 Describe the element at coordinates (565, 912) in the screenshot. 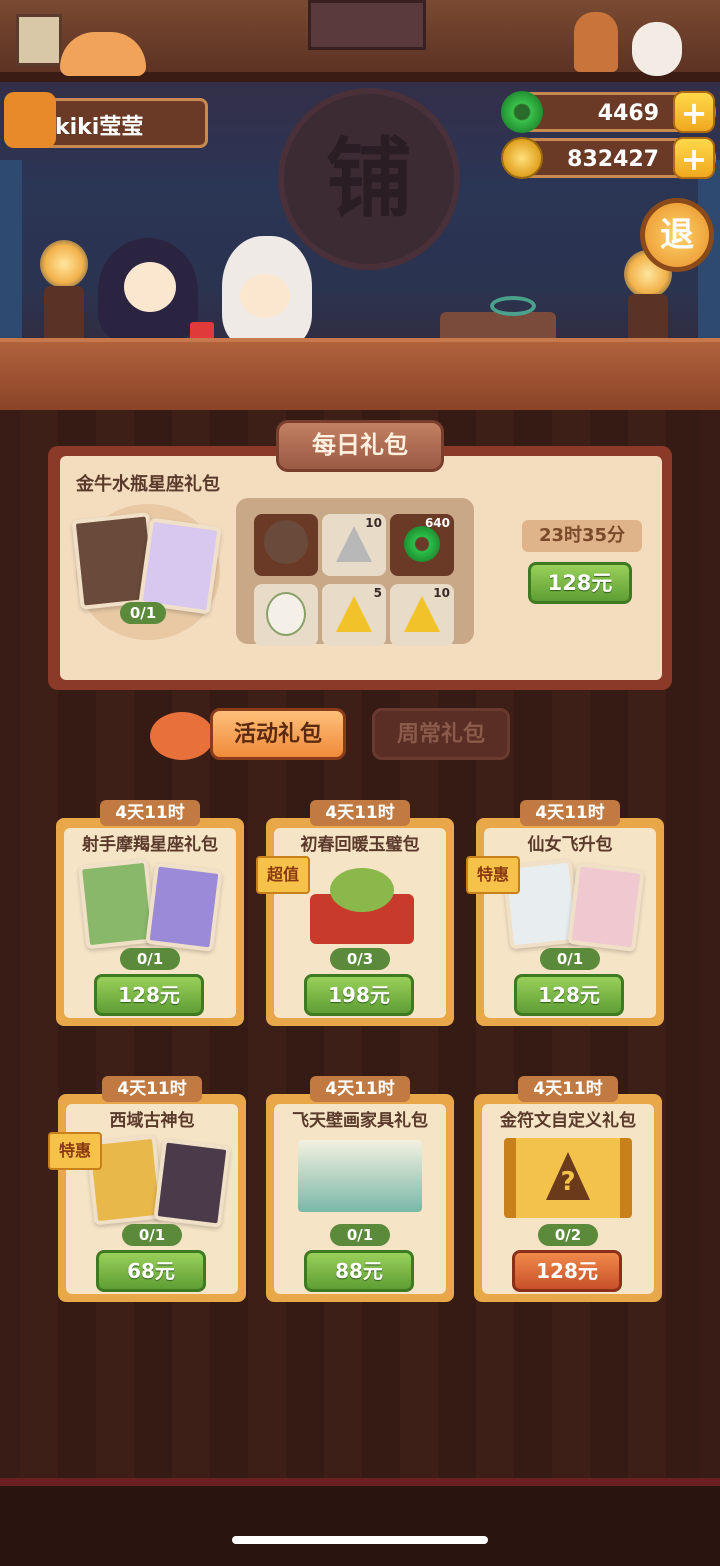

I see `gift-card: 4天11时 仙女飞升包 特惠 0/1 128元` at that location.